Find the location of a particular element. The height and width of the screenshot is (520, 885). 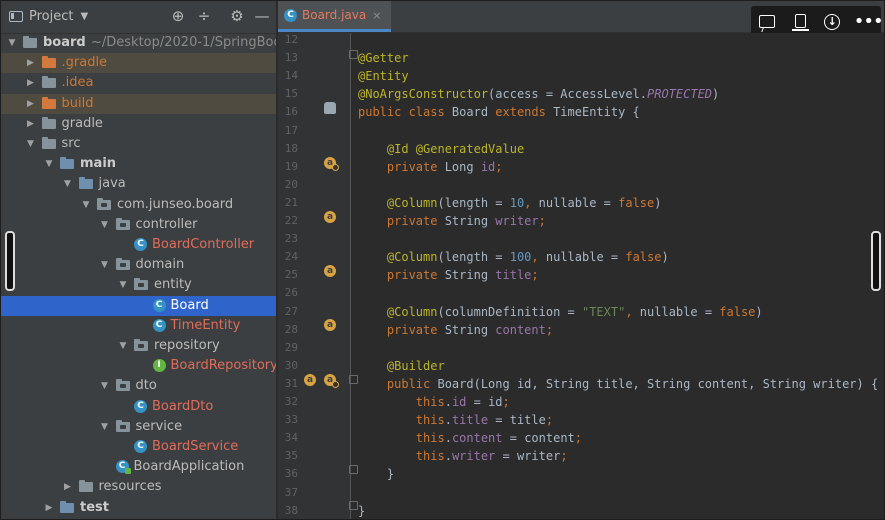

code-line: @Column(length = 10, nullable = false) is located at coordinates (510, 203).